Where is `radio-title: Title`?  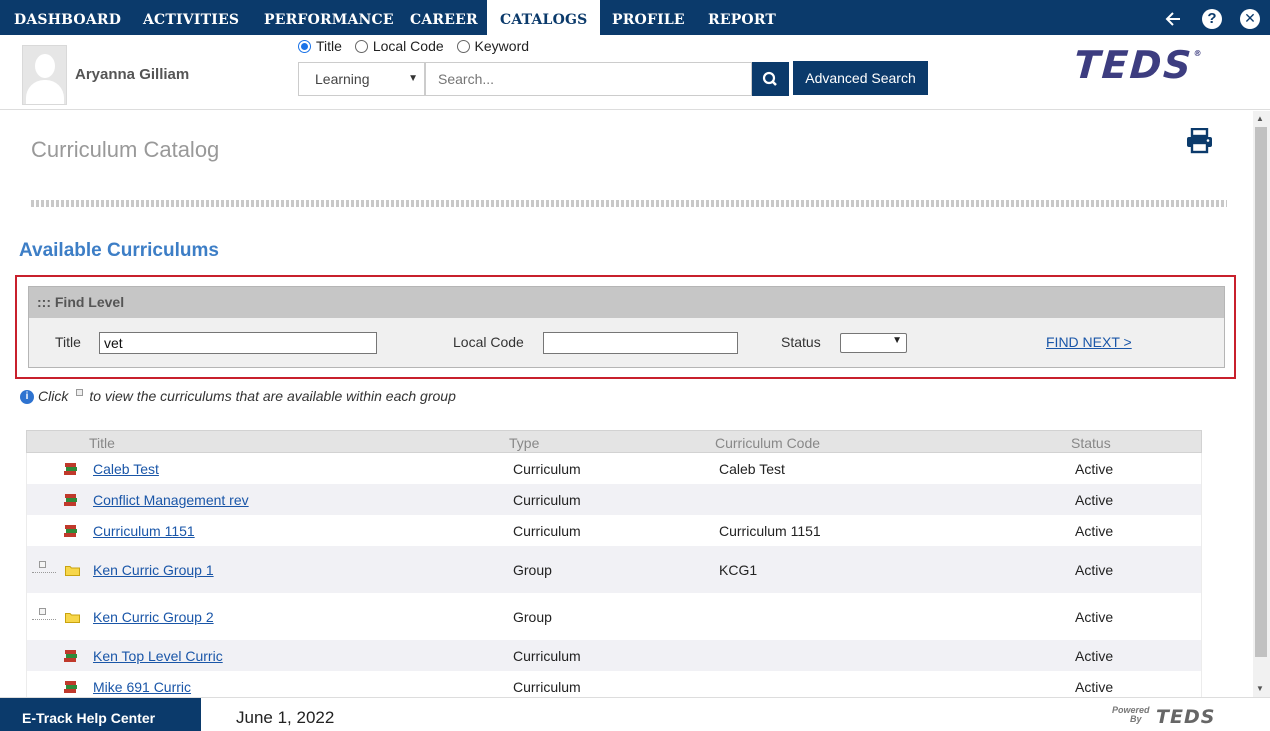
radio-title: Title is located at coordinates (320, 46).